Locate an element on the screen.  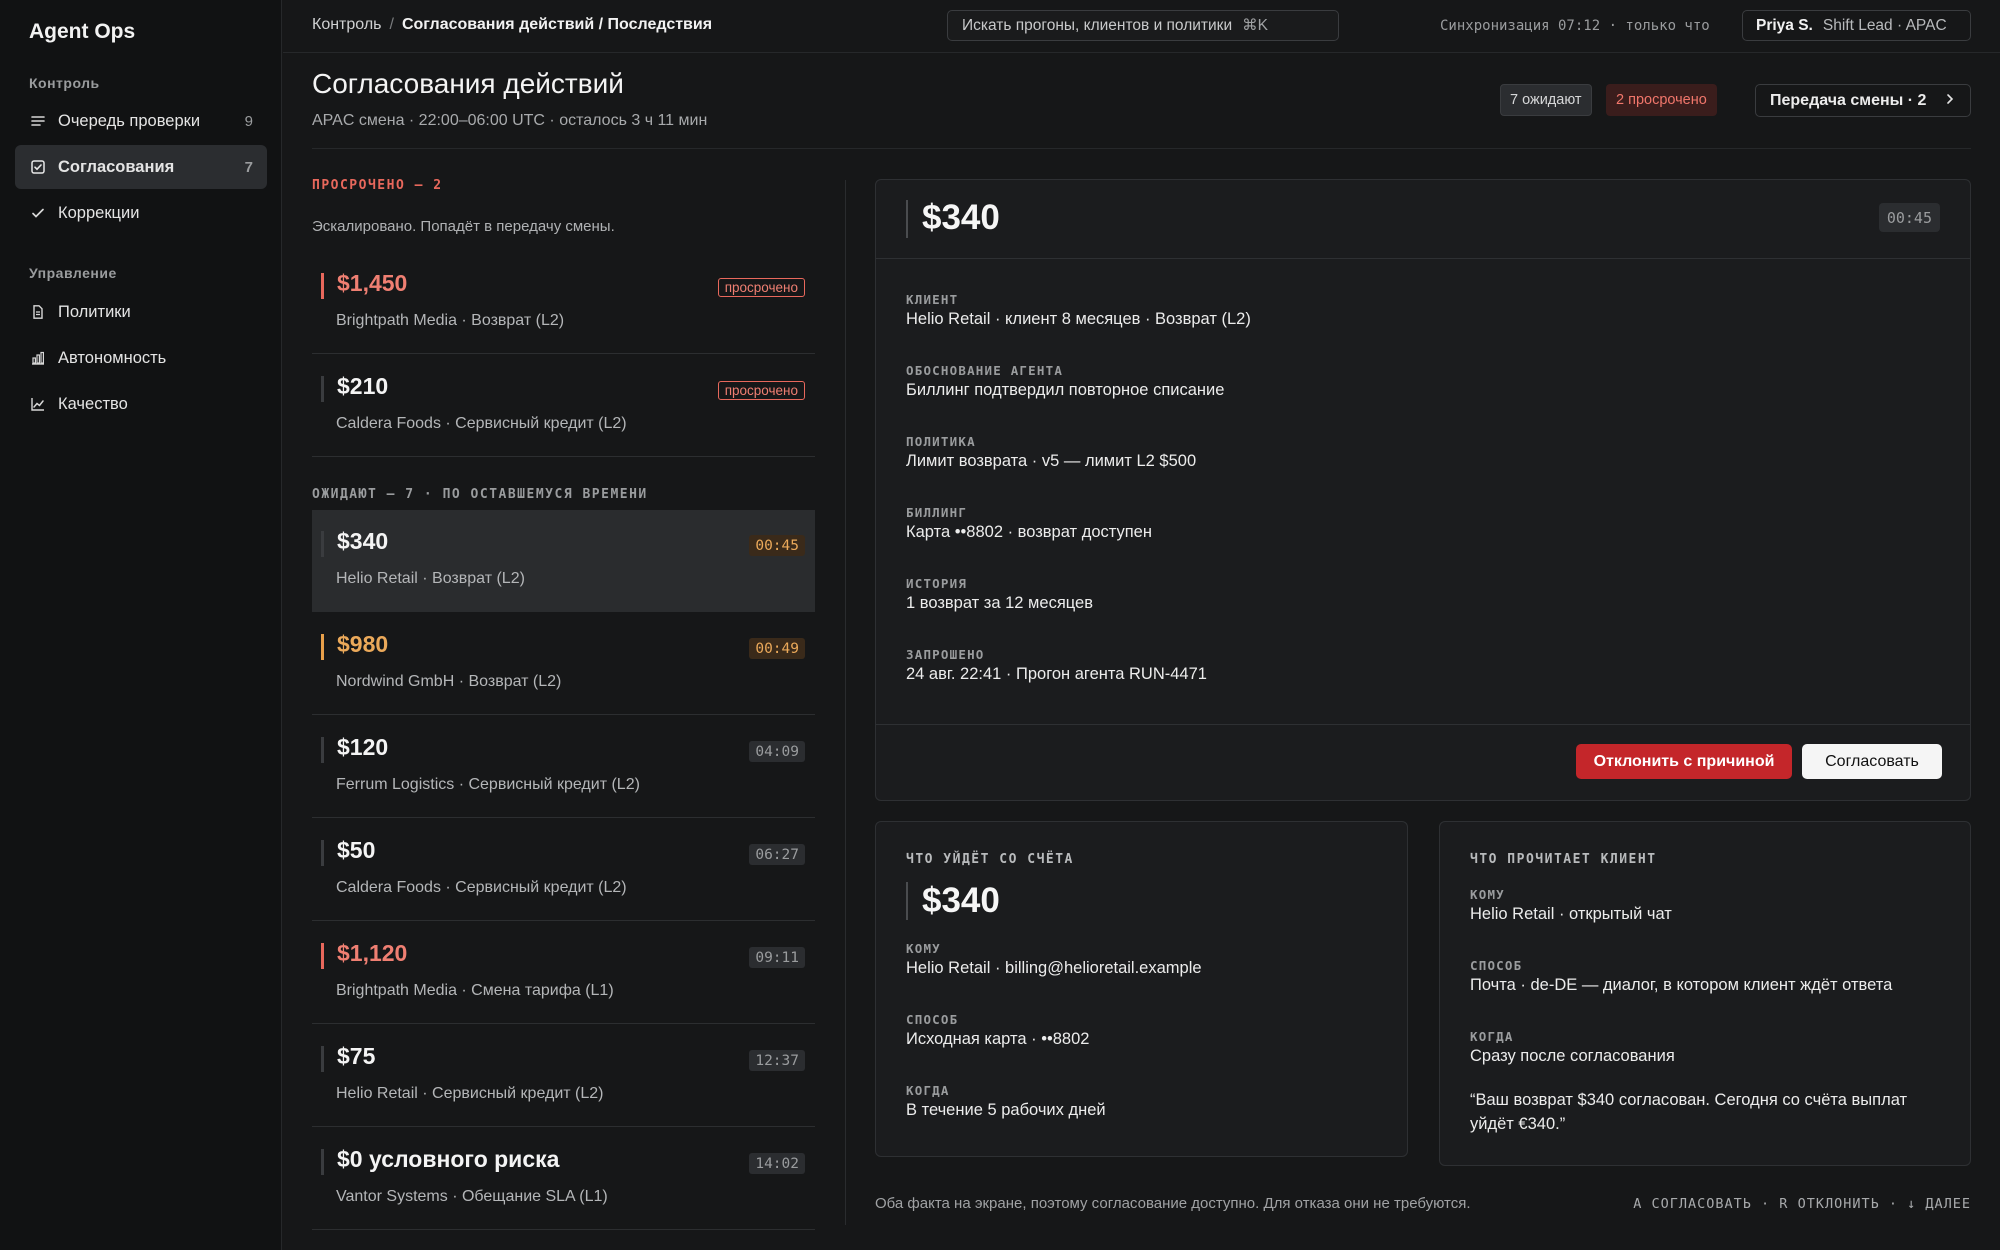
money-card-amount: $340 is located at coordinates (961, 900).